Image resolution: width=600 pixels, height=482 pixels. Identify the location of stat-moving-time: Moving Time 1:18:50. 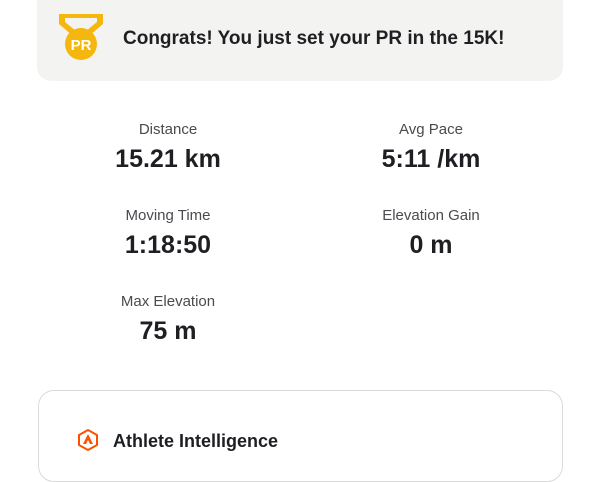
(168, 233).